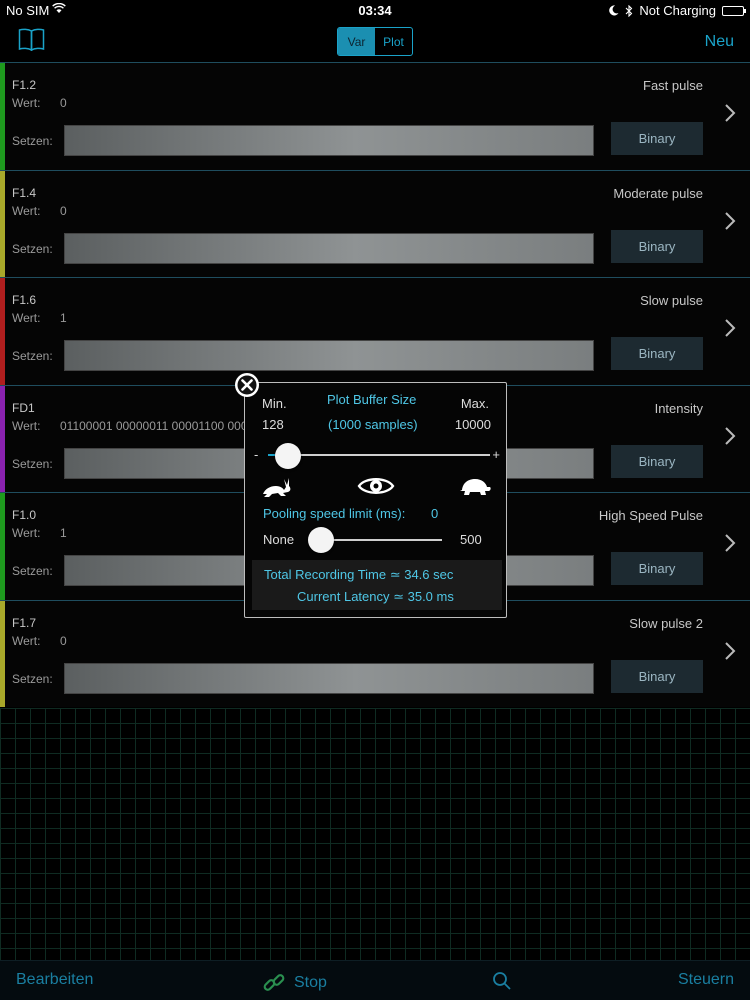 Image resolution: width=750 pixels, height=1000 pixels. What do you see at coordinates (650, 515) in the screenshot?
I see `variable-description: High Speed Pulse` at bounding box center [650, 515].